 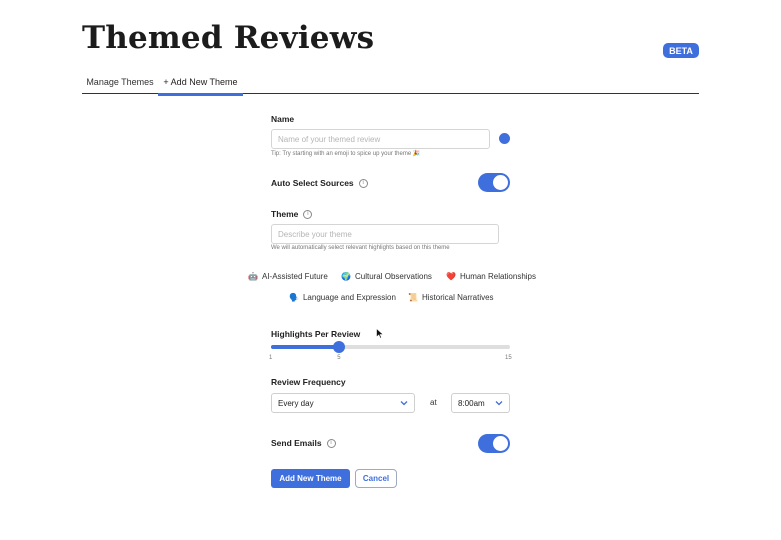 What do you see at coordinates (342, 297) in the screenshot?
I see `suggestion-chip: 🗣️ Language and Expression` at bounding box center [342, 297].